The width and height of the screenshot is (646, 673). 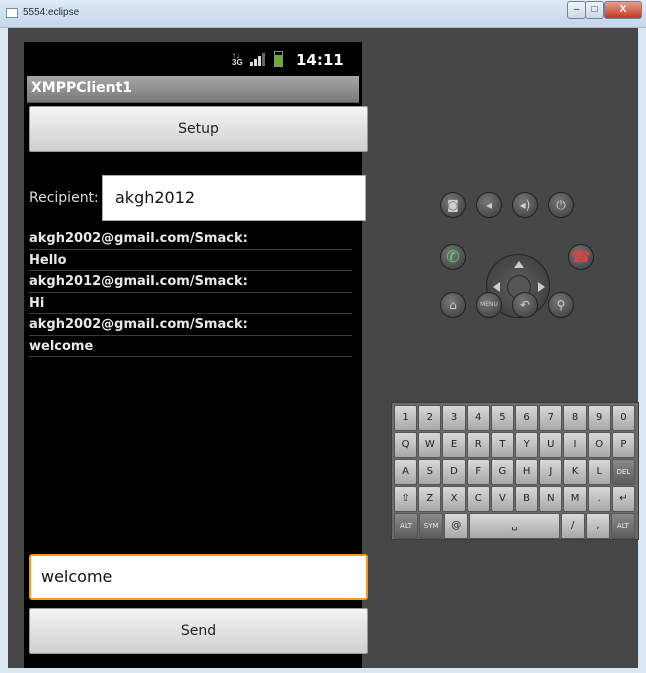 I want to click on recipient-label: Recipient:, so click(x=64, y=198).